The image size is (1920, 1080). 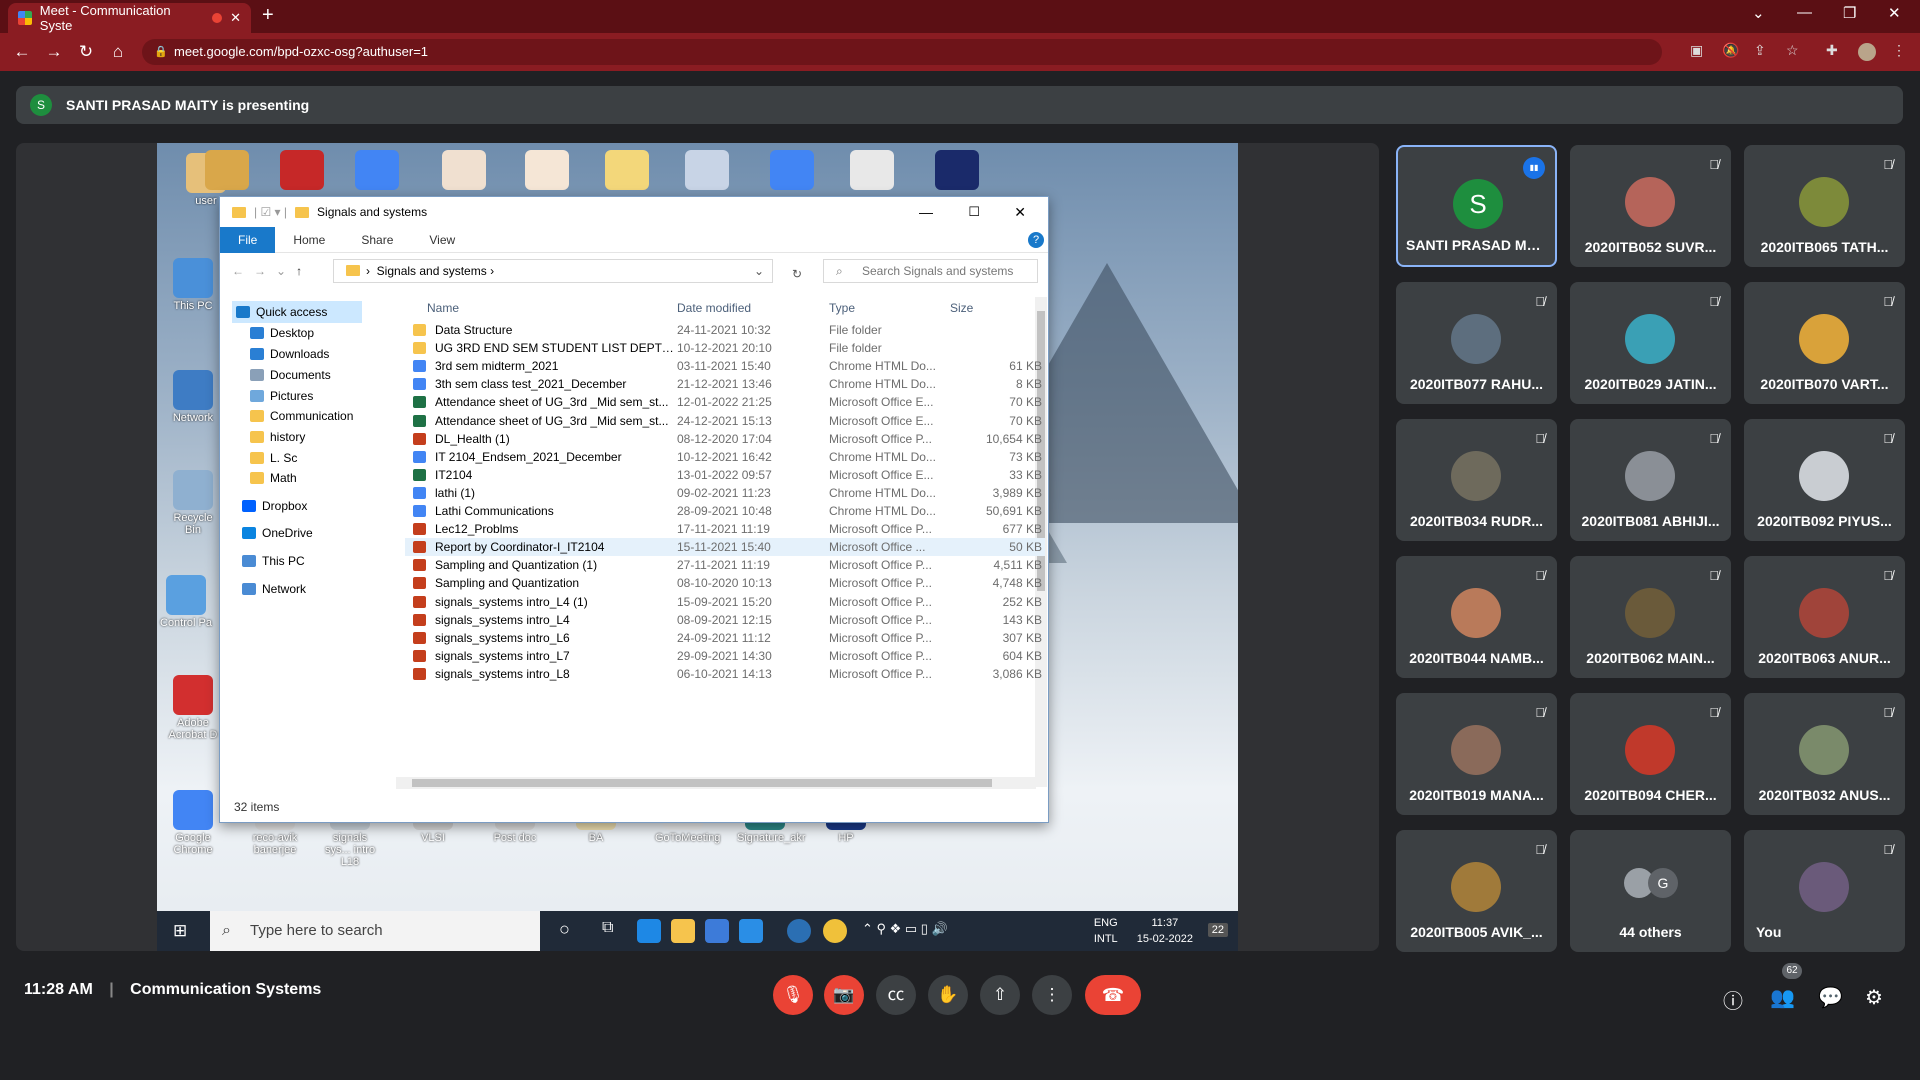 I want to click on participant-tile: 🎙̸ You, so click(x=1824, y=891).